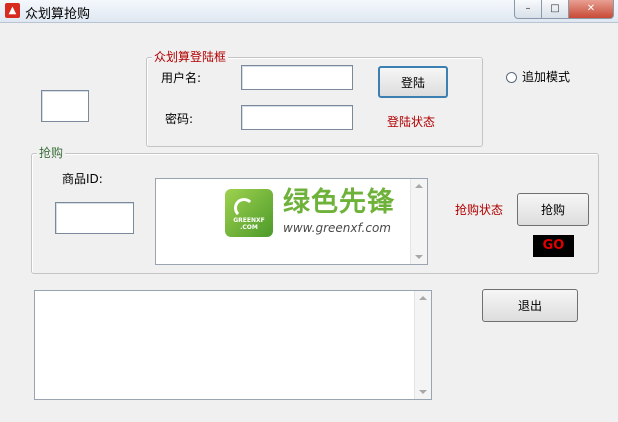 Image resolution: width=618 pixels, height=422 pixels. Describe the element at coordinates (530, 305) in the screenshot. I see `exit-button: 退出` at that location.